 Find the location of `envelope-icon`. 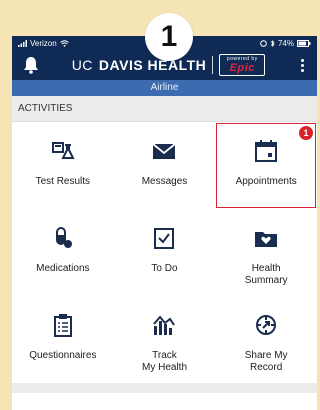

envelope-icon is located at coordinates (164, 151).